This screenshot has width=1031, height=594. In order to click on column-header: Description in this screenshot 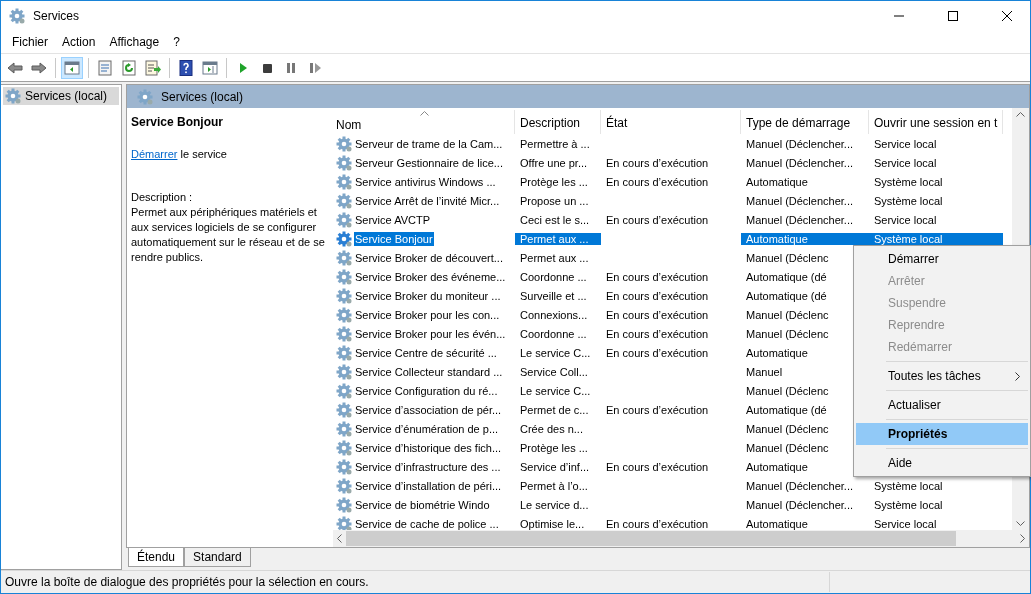, I will do `click(558, 122)`.